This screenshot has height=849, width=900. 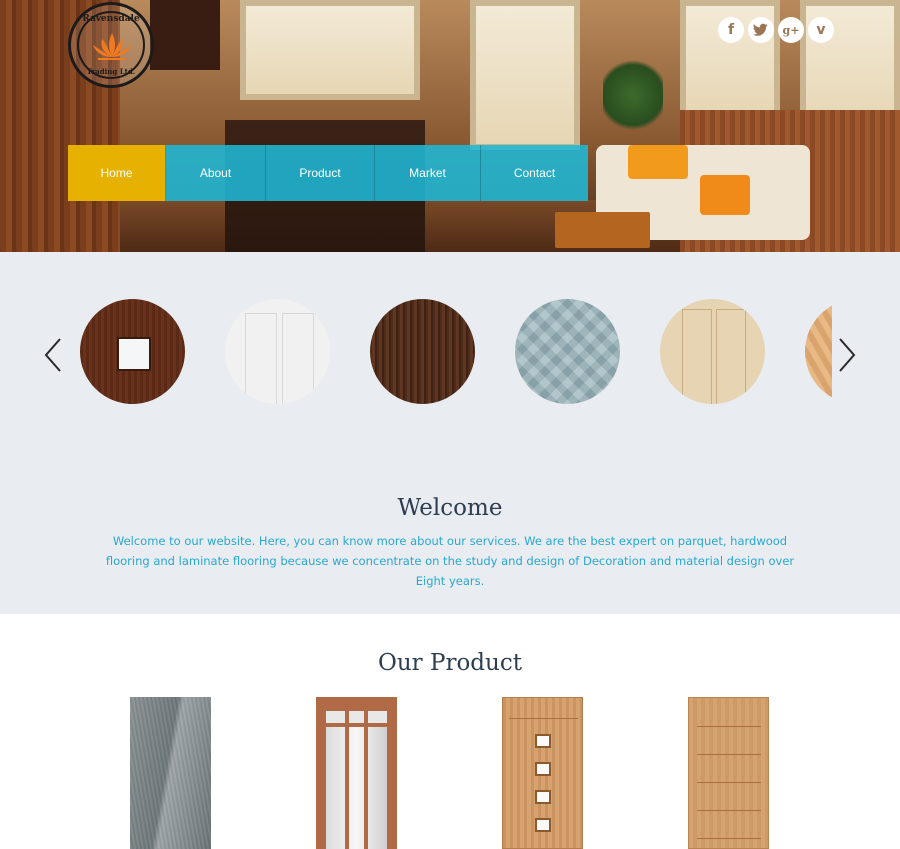 I want to click on nav-item-home: Home, so click(x=117, y=173).